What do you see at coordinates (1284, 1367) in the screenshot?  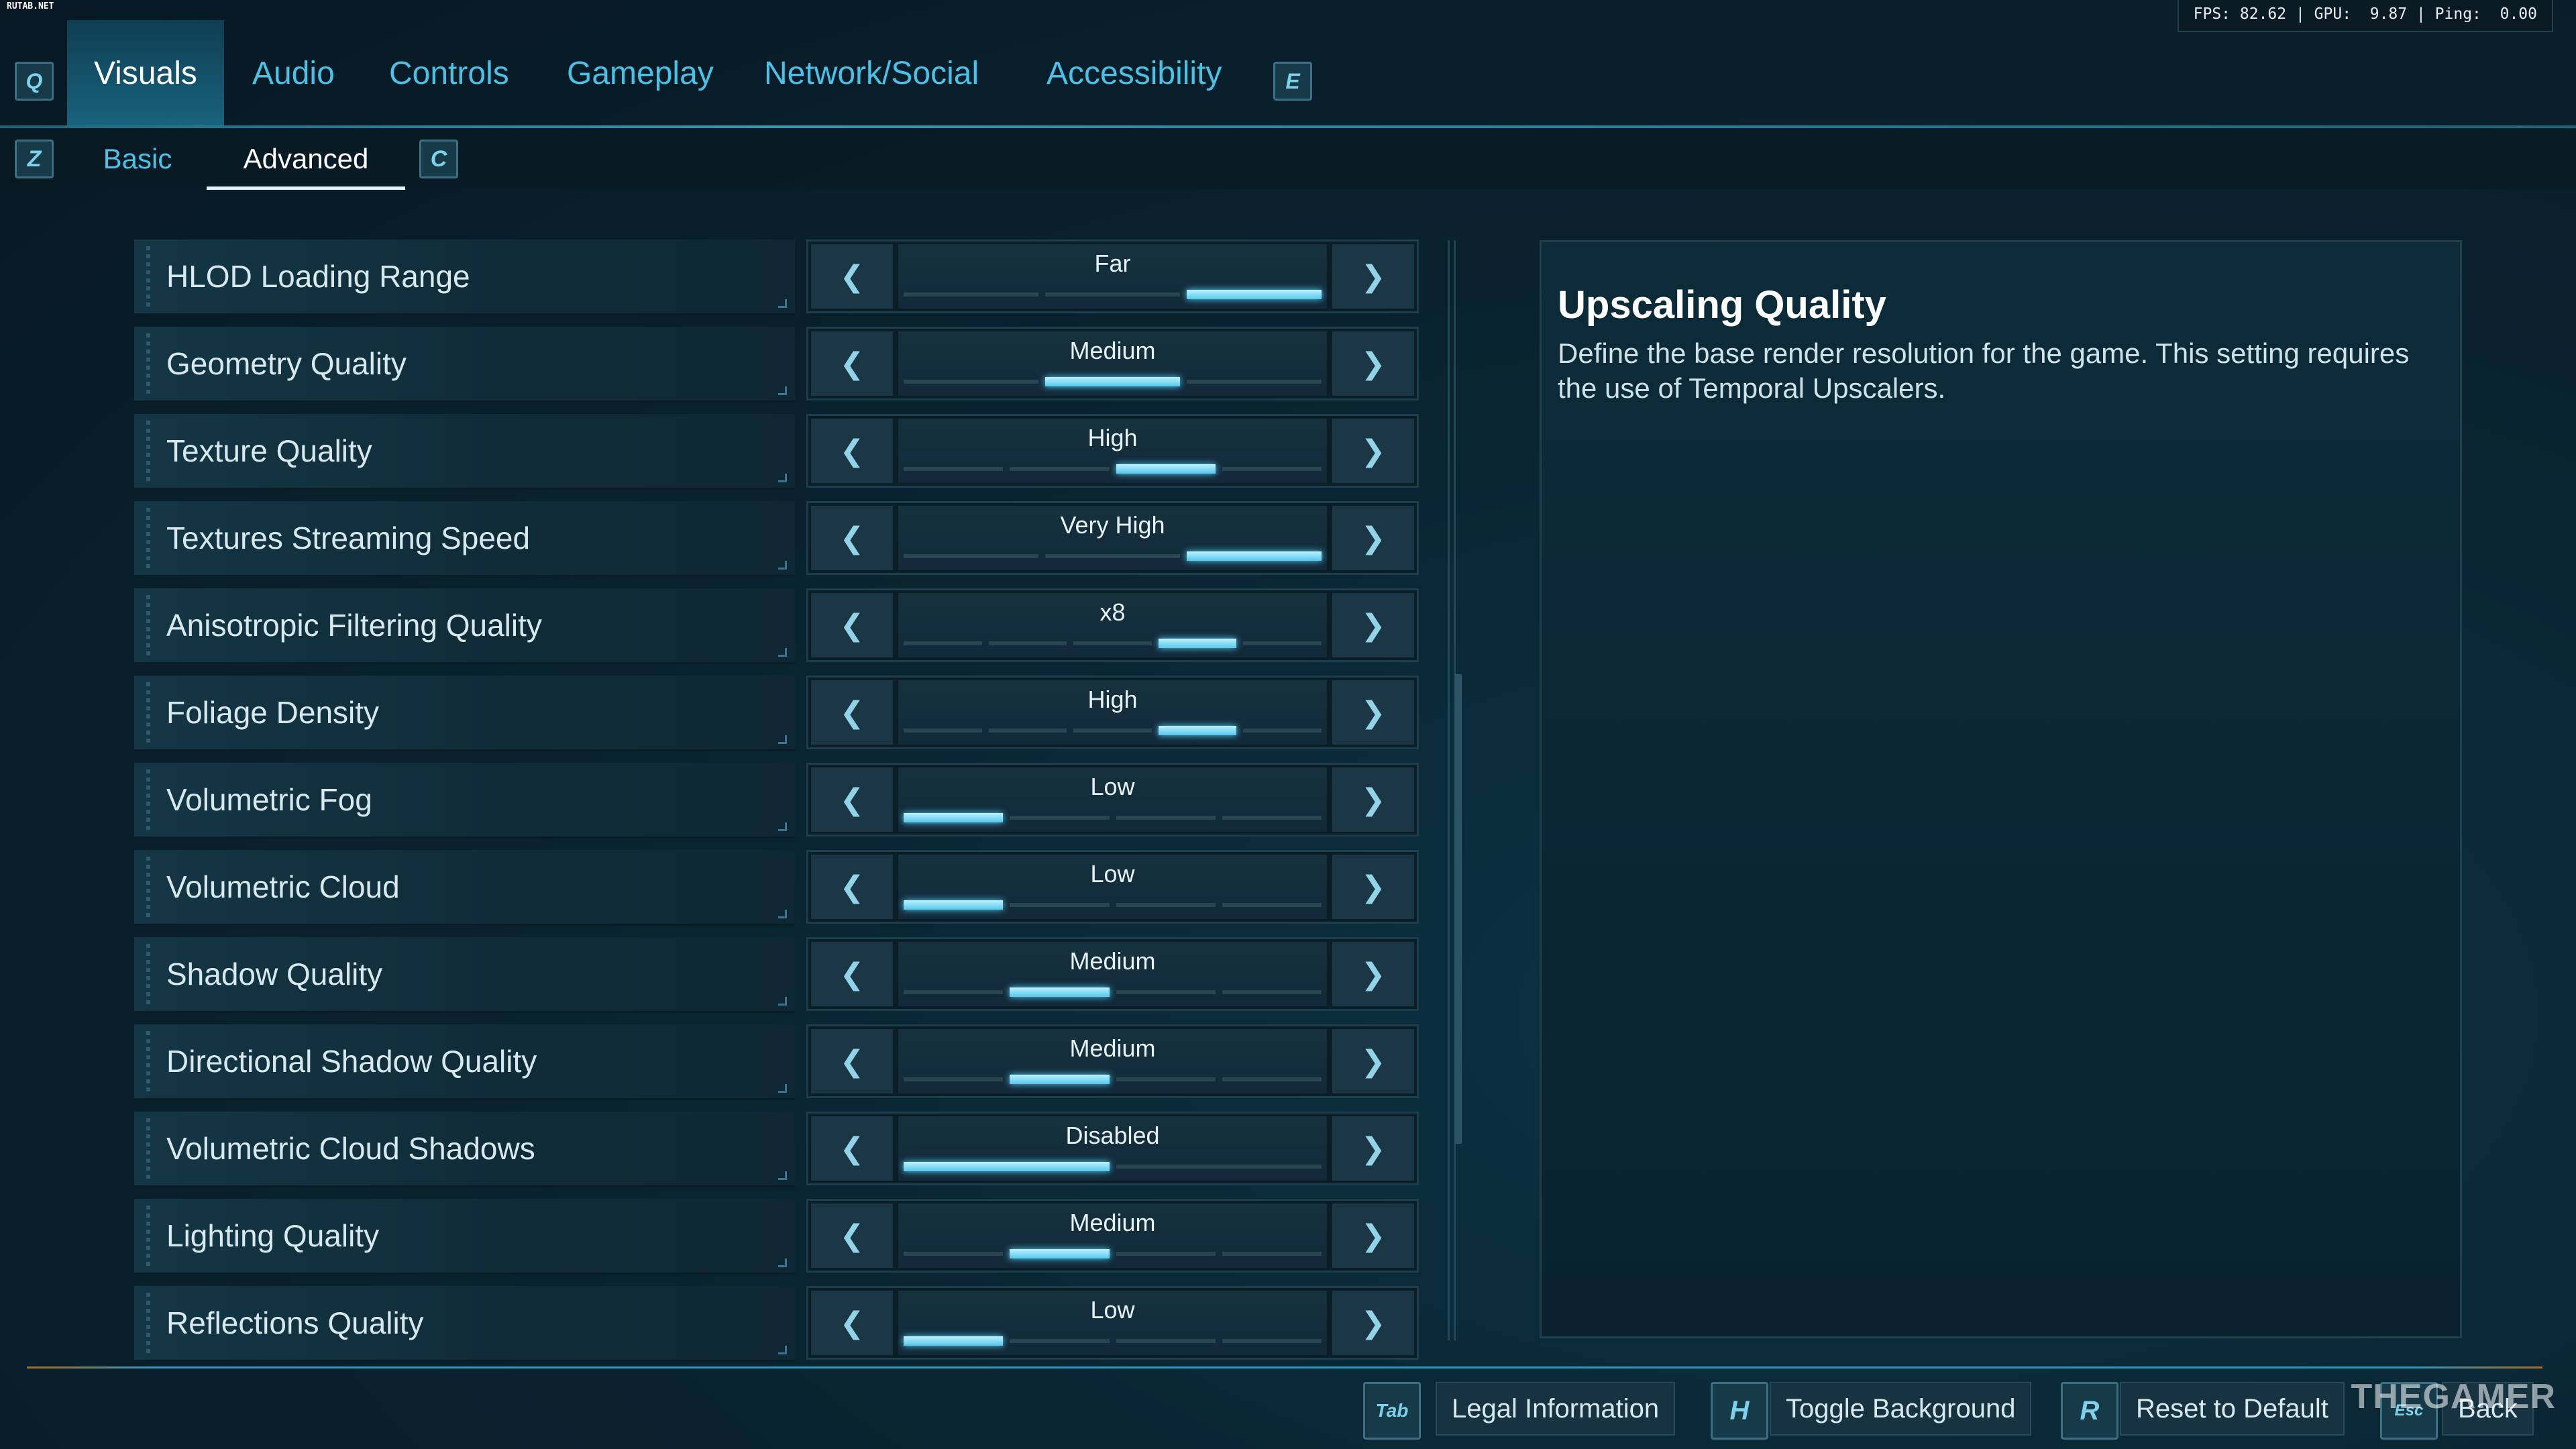 I see `footer-divider` at bounding box center [1284, 1367].